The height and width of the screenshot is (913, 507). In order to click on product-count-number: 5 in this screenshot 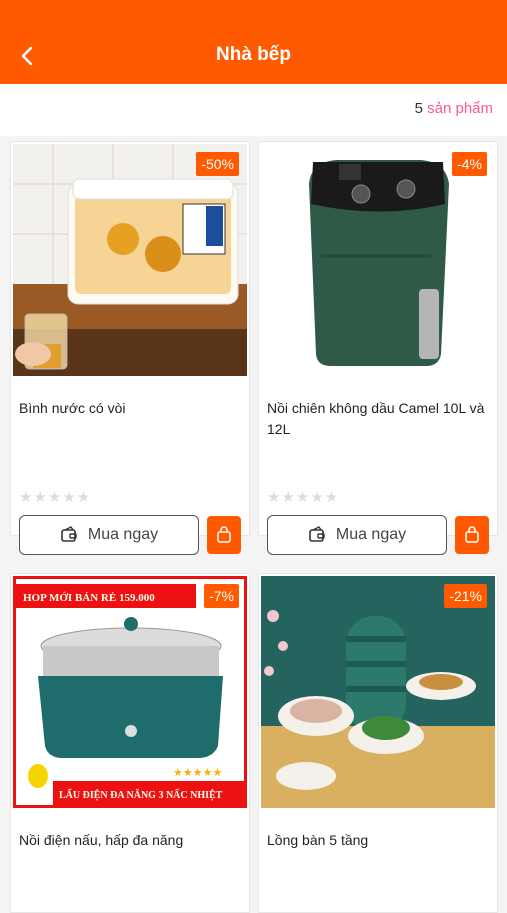, I will do `click(418, 108)`.